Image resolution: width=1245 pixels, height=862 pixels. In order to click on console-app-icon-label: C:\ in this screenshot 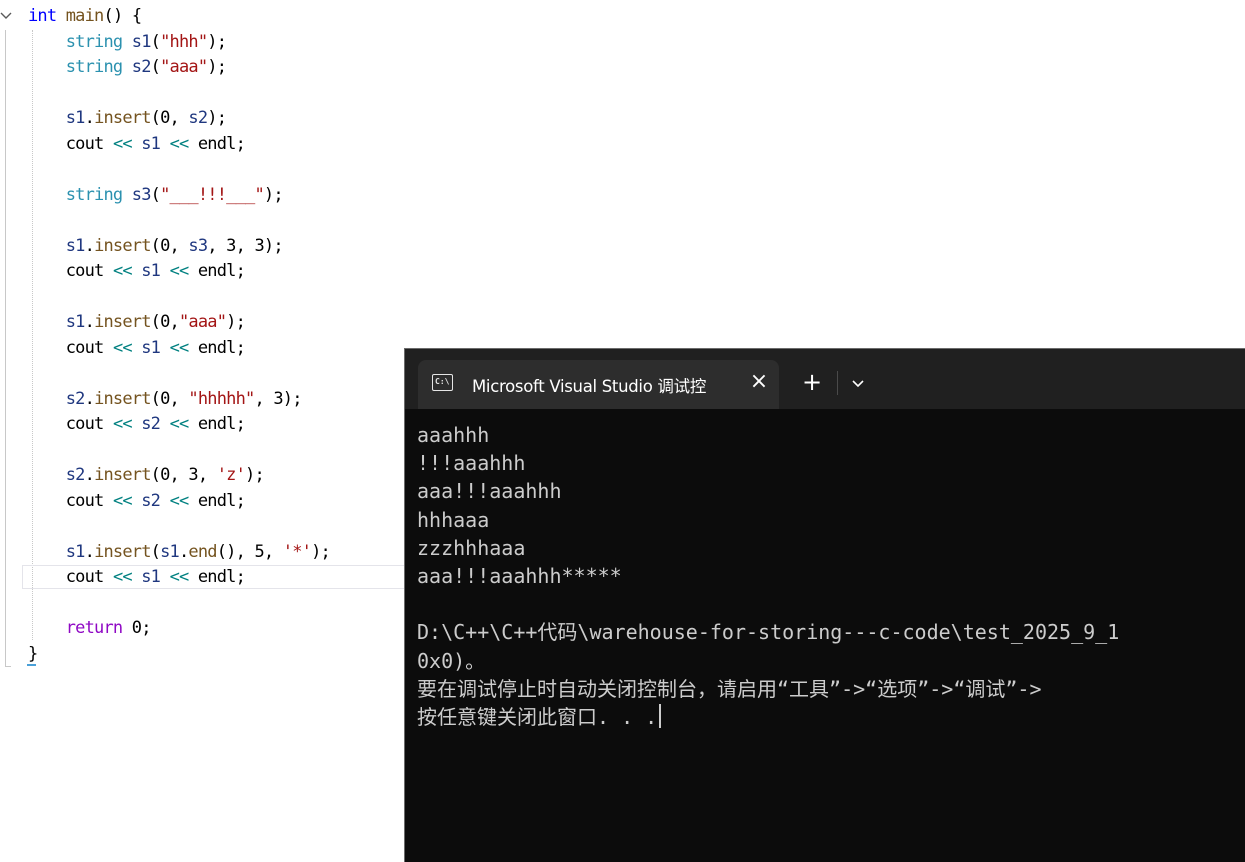, I will do `click(442, 381)`.